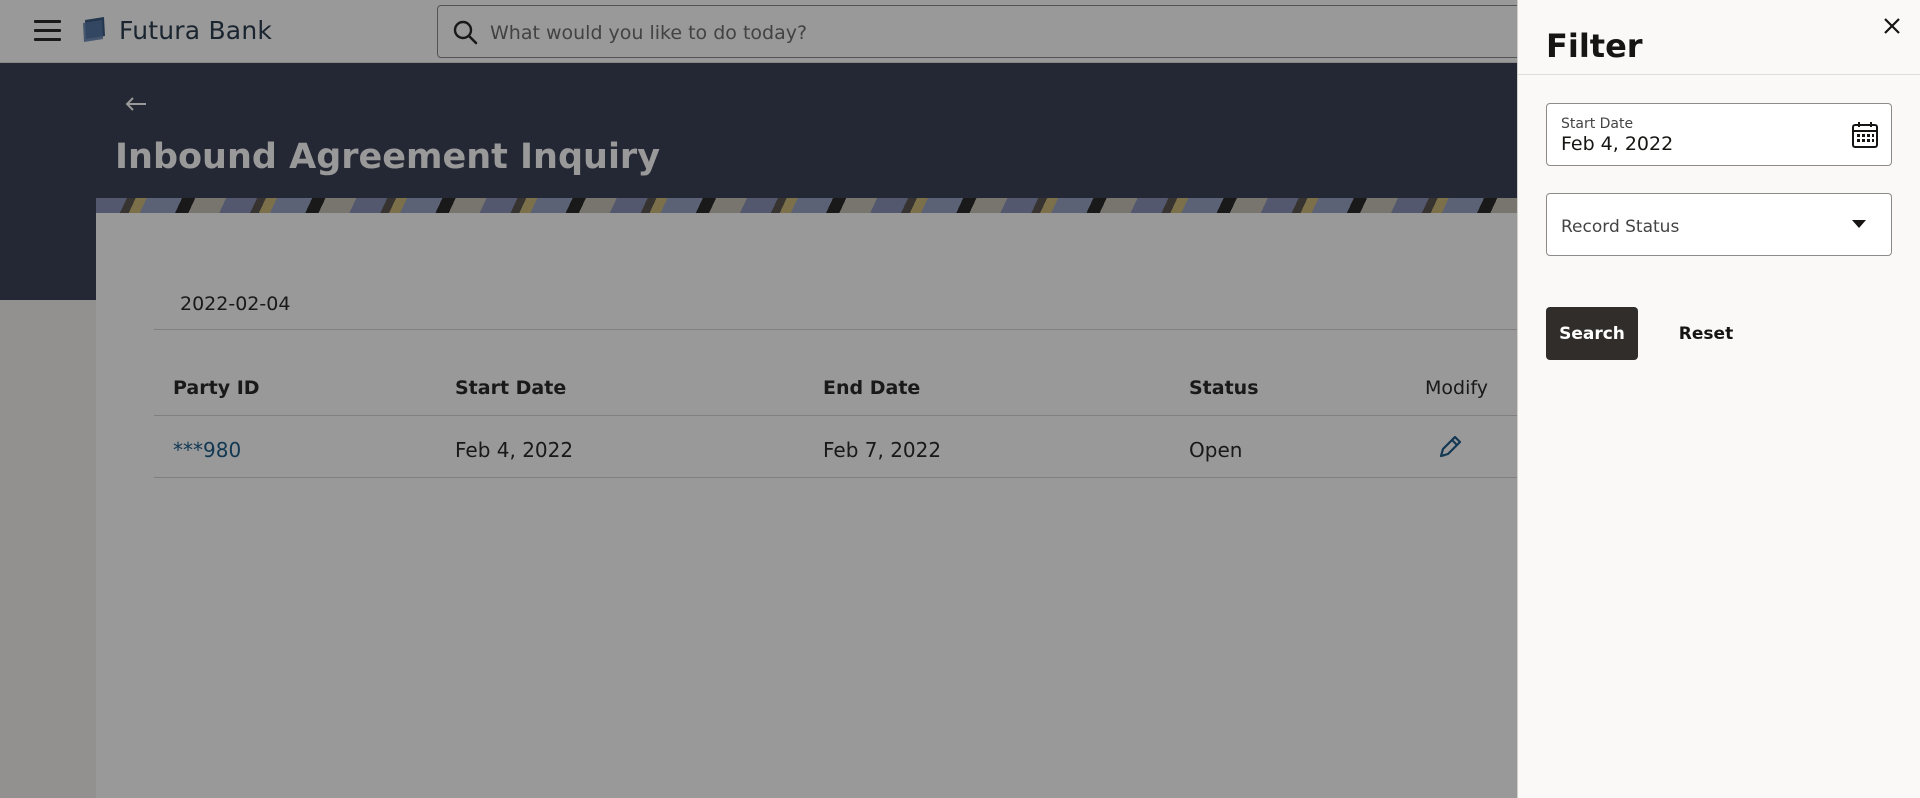 The height and width of the screenshot is (798, 1920). Describe the element at coordinates (1592, 333) in the screenshot. I see `search-button: Search` at that location.